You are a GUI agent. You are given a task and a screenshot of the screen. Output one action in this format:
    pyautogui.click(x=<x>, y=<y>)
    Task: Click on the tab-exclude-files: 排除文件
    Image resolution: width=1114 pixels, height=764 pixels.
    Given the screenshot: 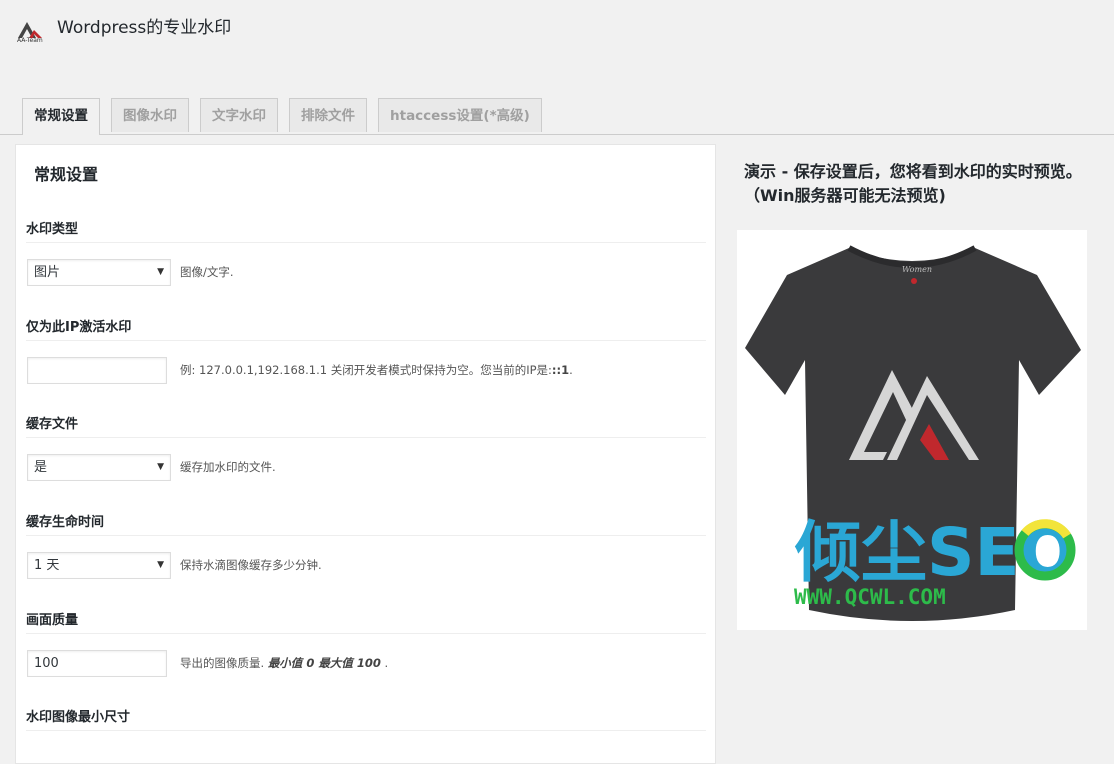 What is the action you would take?
    pyautogui.click(x=328, y=115)
    